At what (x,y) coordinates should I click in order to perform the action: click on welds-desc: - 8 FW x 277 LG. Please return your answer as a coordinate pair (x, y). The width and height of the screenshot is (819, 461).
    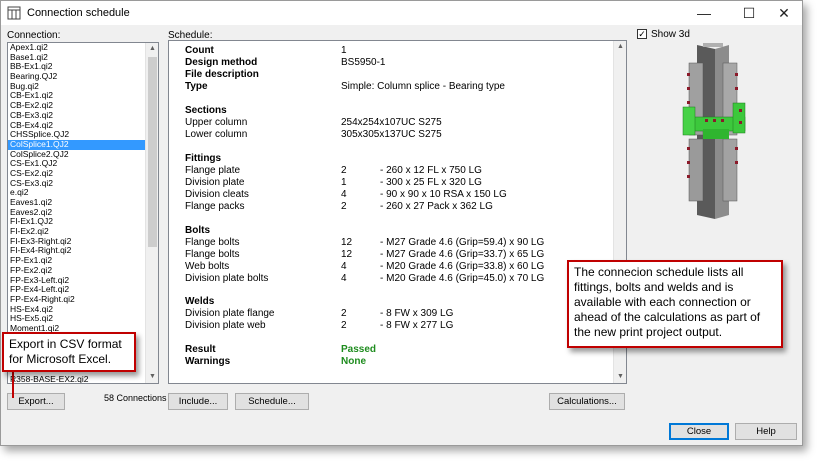
    Looking at the image, I should click on (417, 325).